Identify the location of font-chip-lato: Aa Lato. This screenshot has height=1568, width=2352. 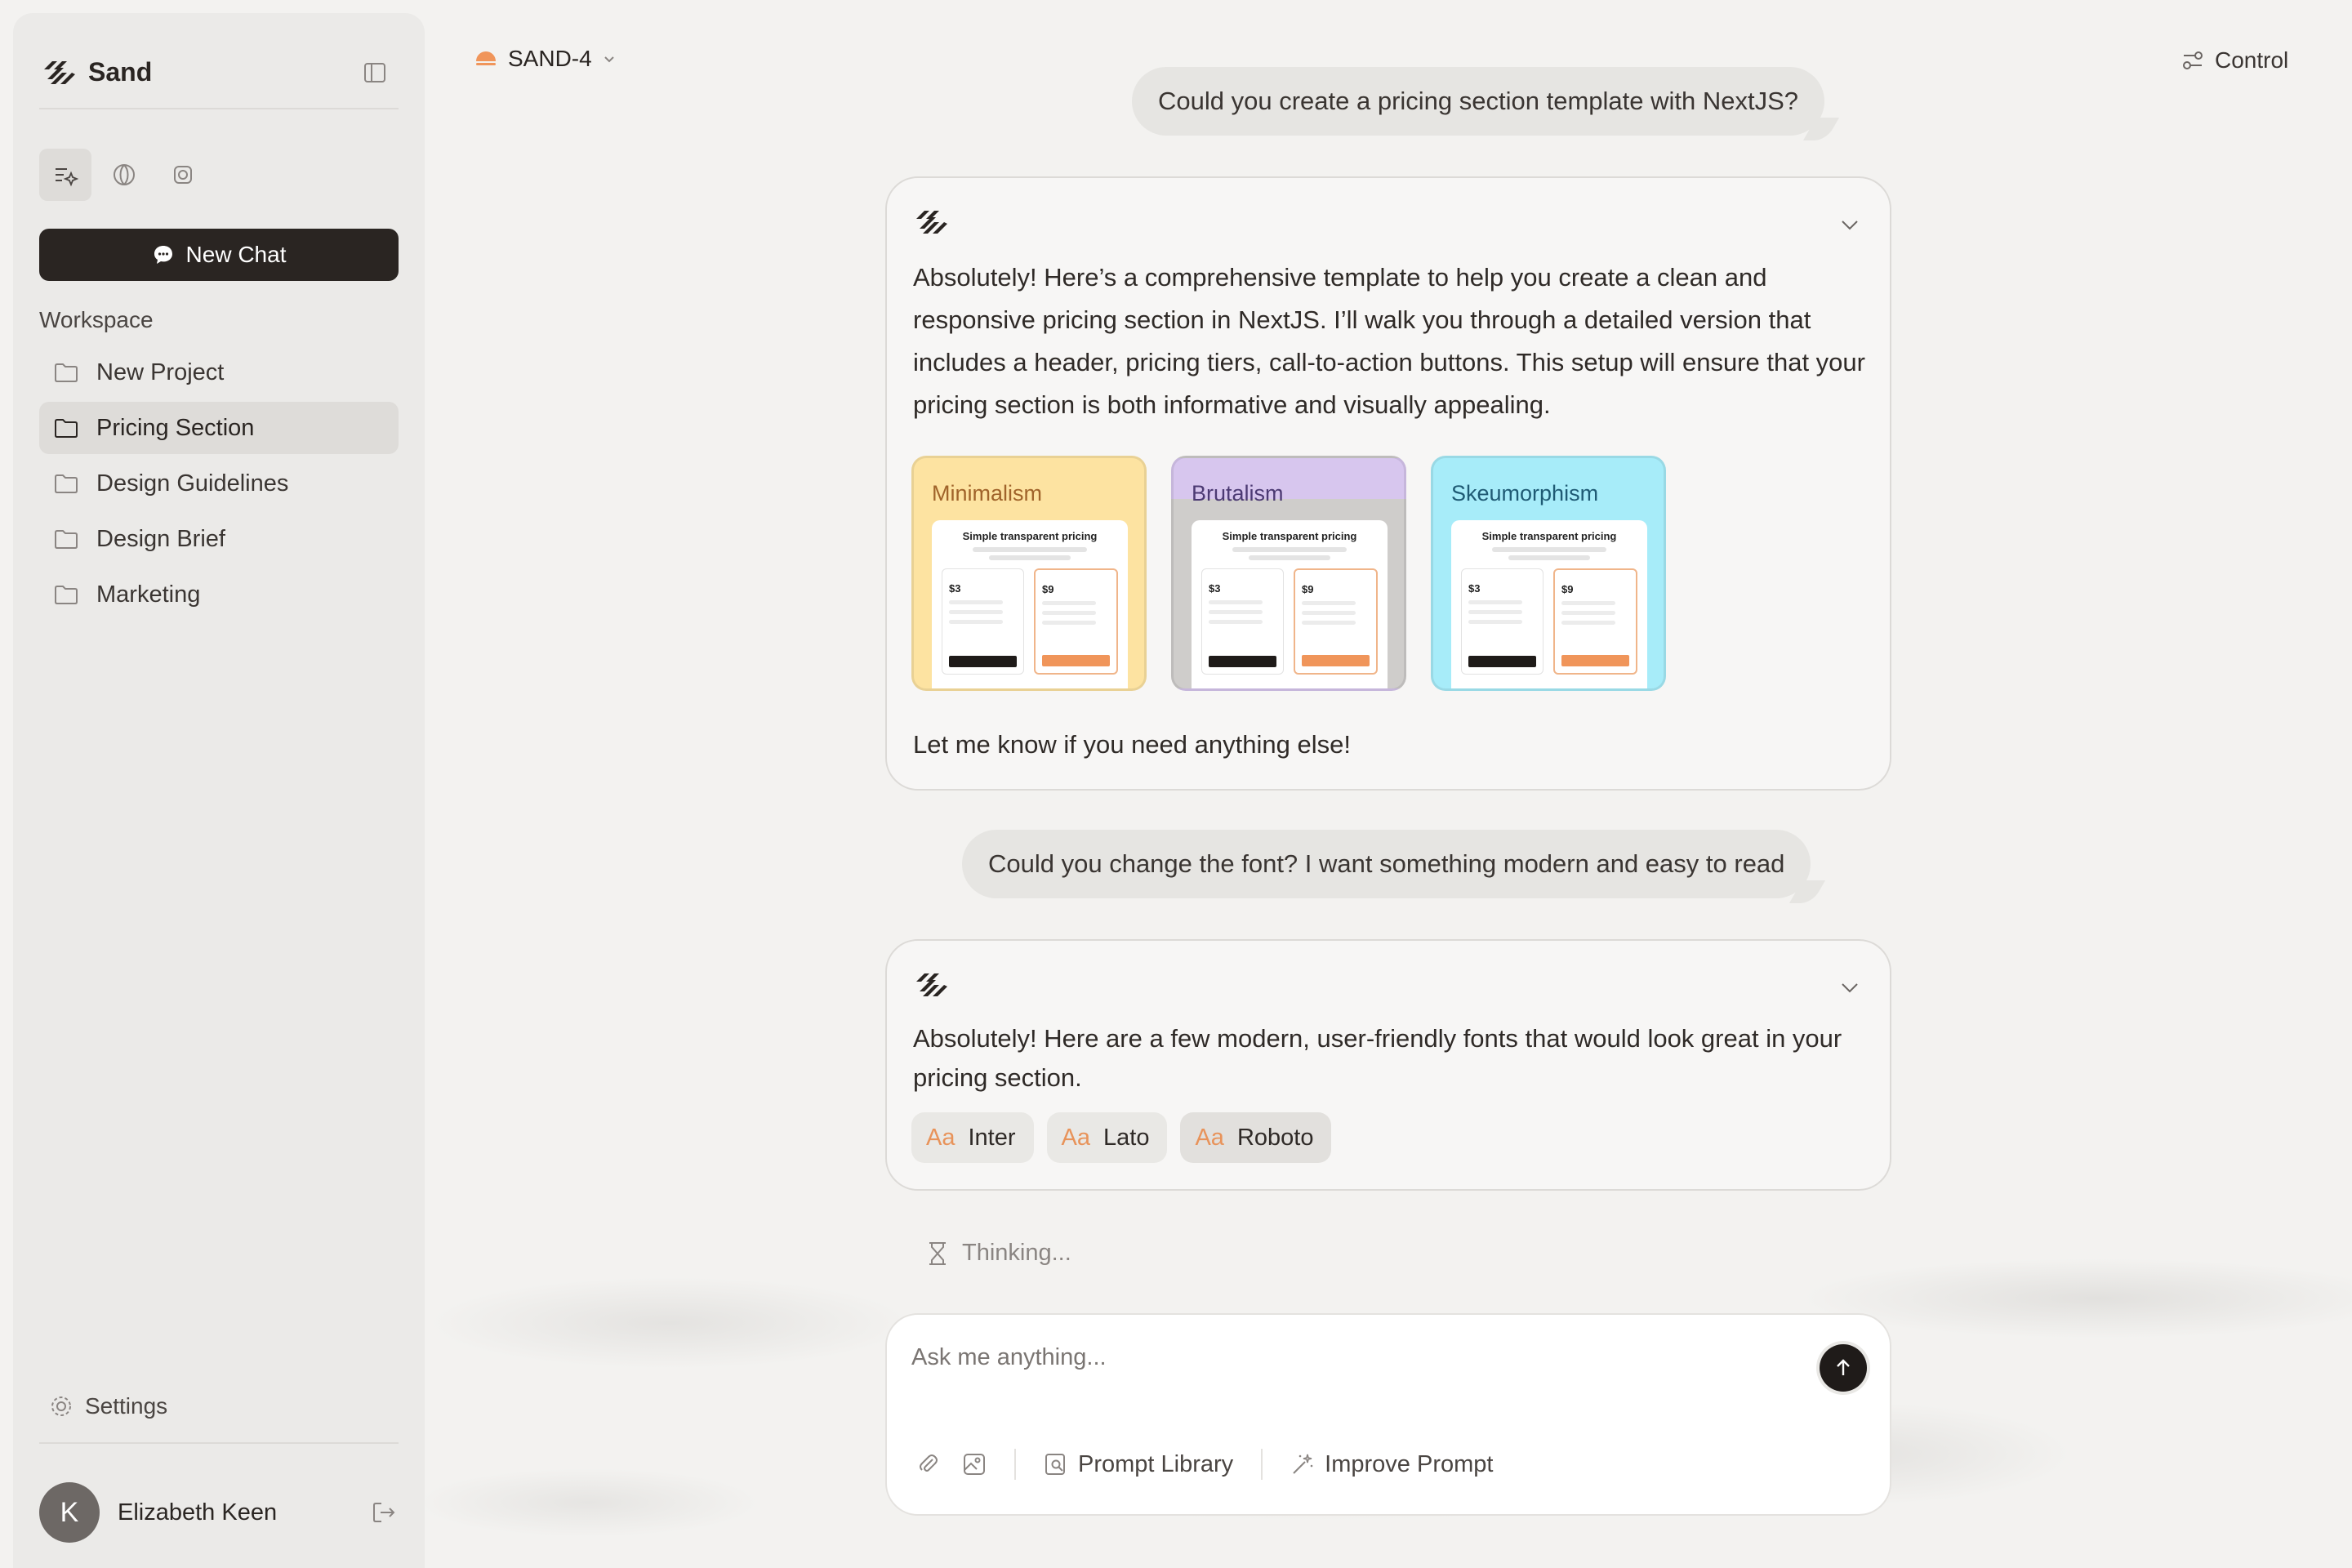
(1107, 1137).